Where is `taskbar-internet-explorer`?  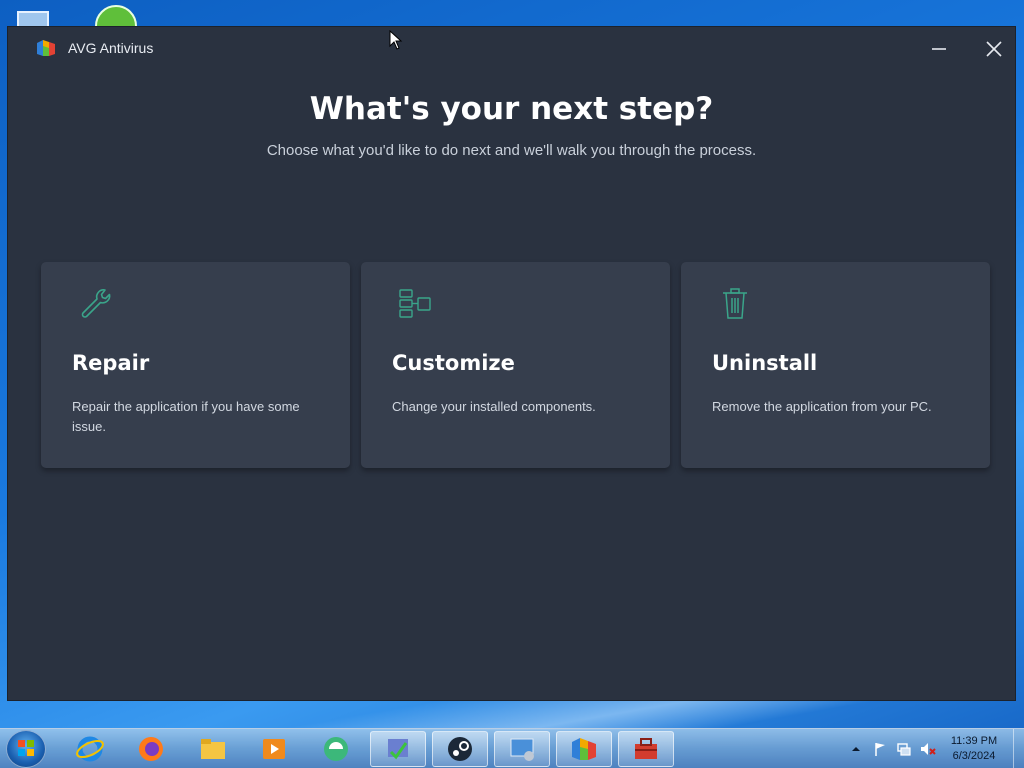
taskbar-internet-explorer is located at coordinates (90, 749).